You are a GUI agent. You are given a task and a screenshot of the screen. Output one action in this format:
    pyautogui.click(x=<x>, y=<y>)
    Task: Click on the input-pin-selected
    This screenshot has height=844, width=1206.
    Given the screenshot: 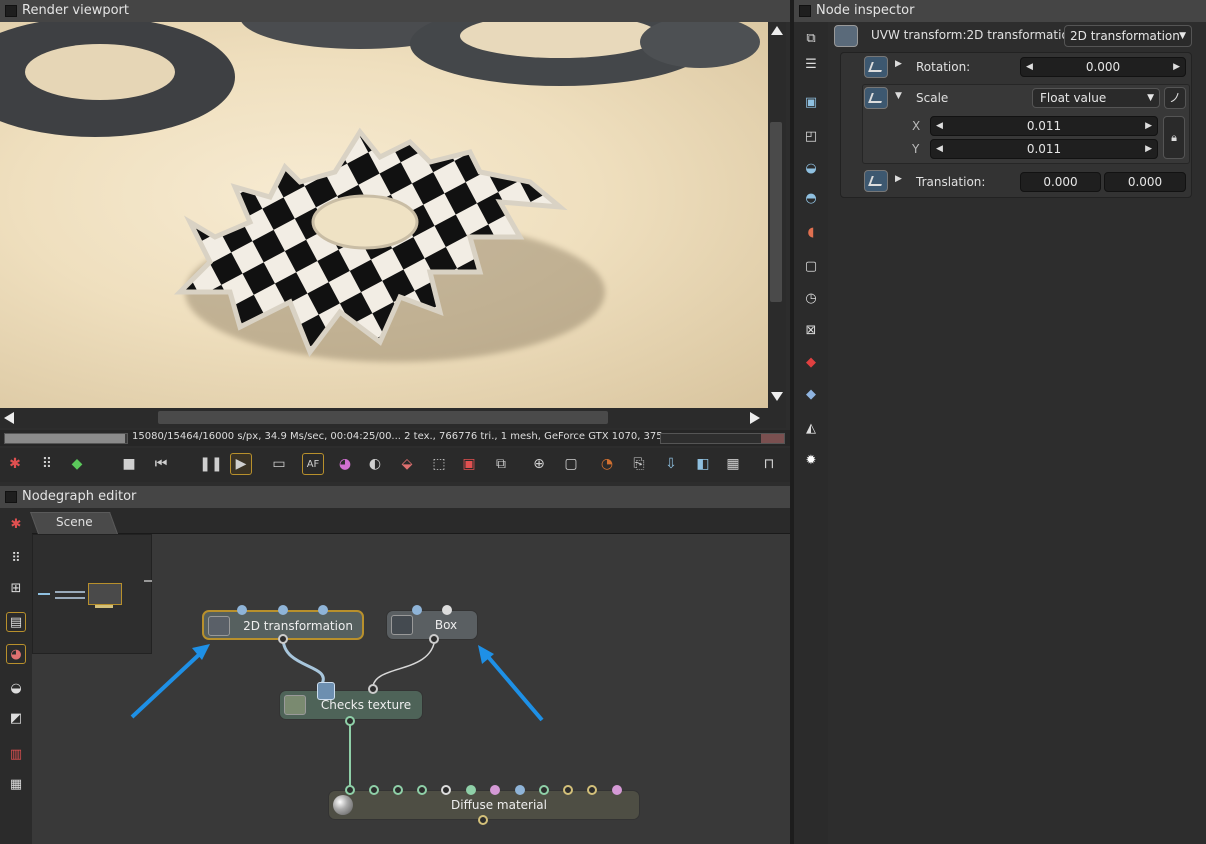 What is the action you would take?
    pyautogui.click(x=326, y=691)
    